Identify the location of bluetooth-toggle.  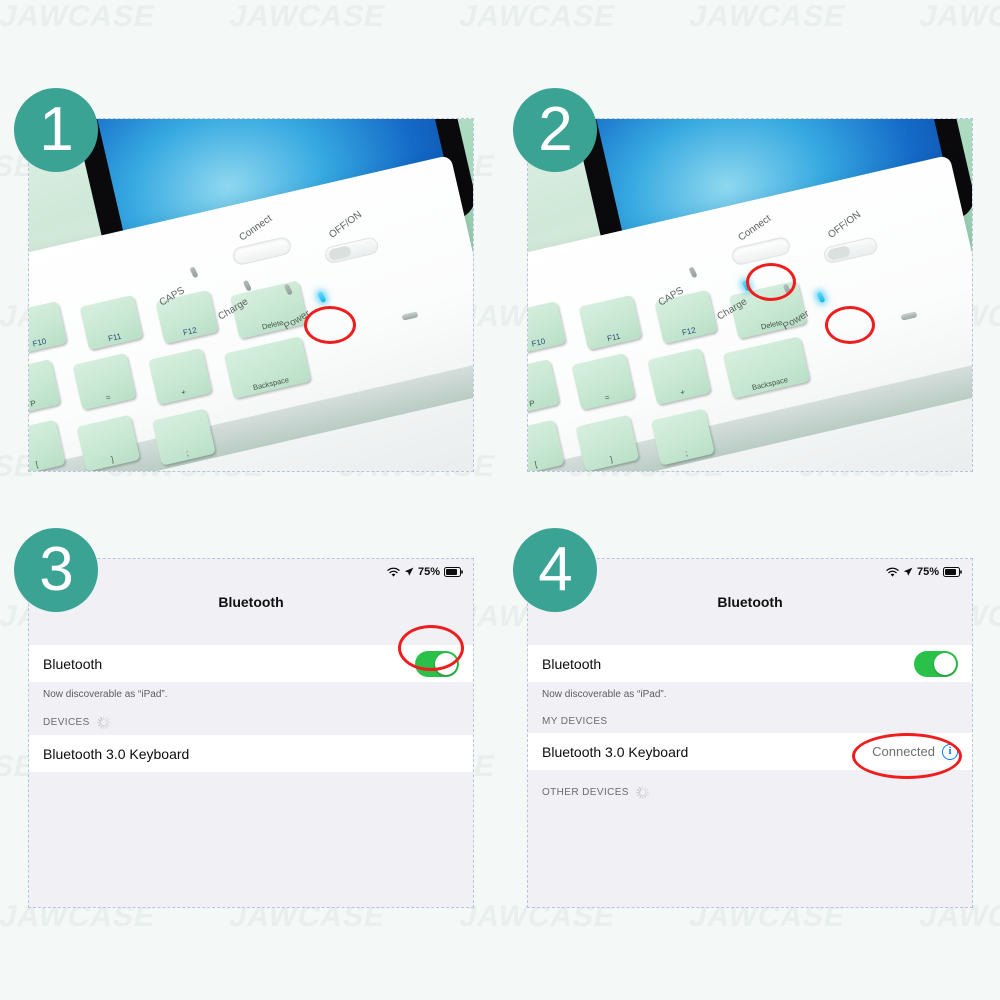
(936, 663).